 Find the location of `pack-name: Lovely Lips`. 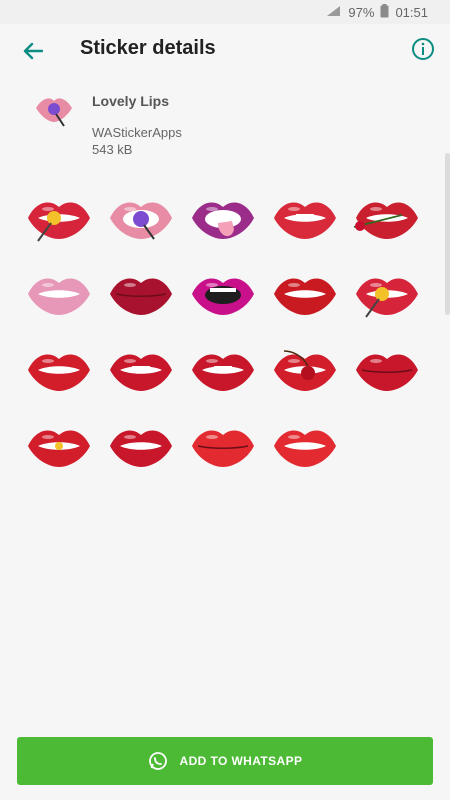

pack-name: Lovely Lips is located at coordinates (131, 101).